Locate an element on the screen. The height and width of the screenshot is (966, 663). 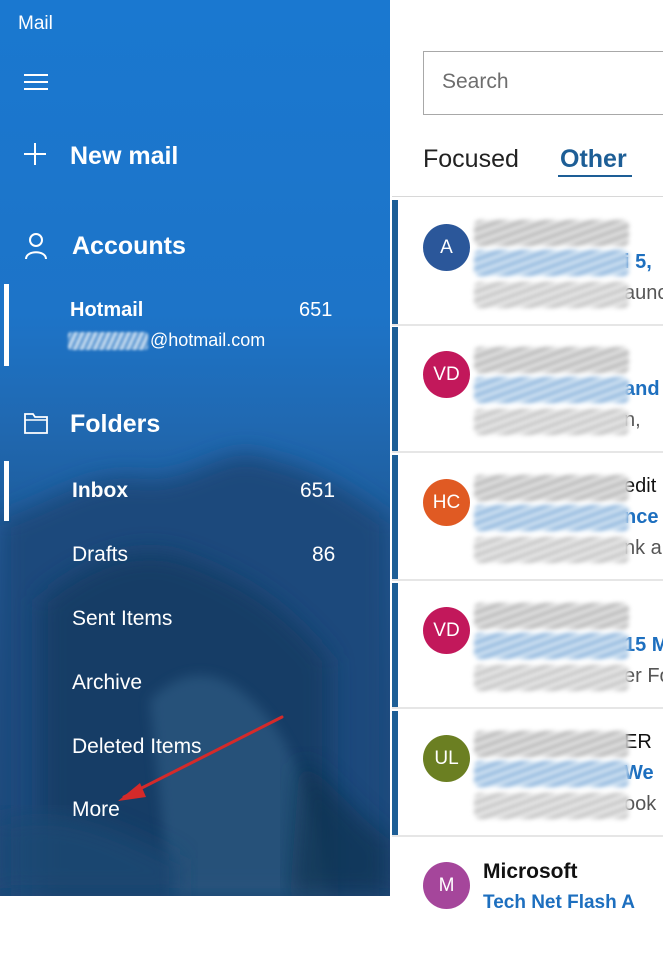
message-sender: Microsoft is located at coordinates (530, 871).